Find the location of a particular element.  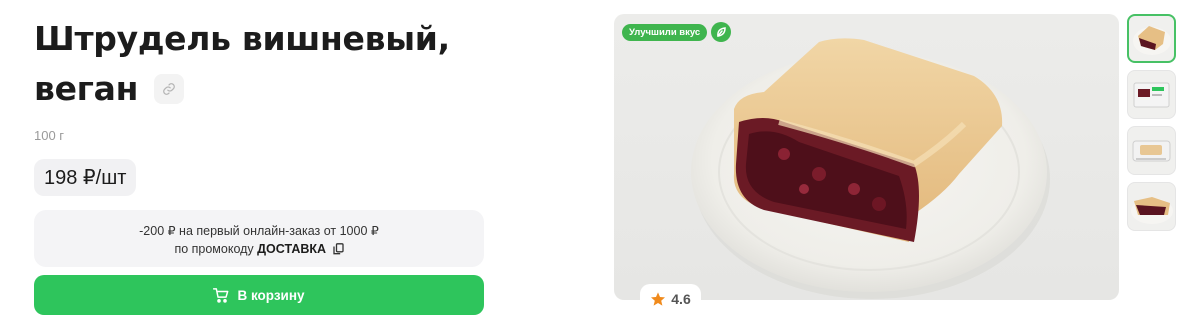

leaf-icon is located at coordinates (721, 32).